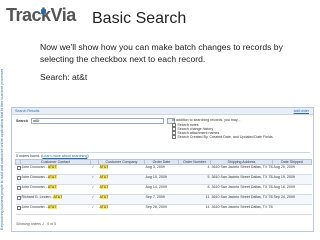  I want to click on date-shipped-cell: Sep 24, 2009, so click(292, 199).